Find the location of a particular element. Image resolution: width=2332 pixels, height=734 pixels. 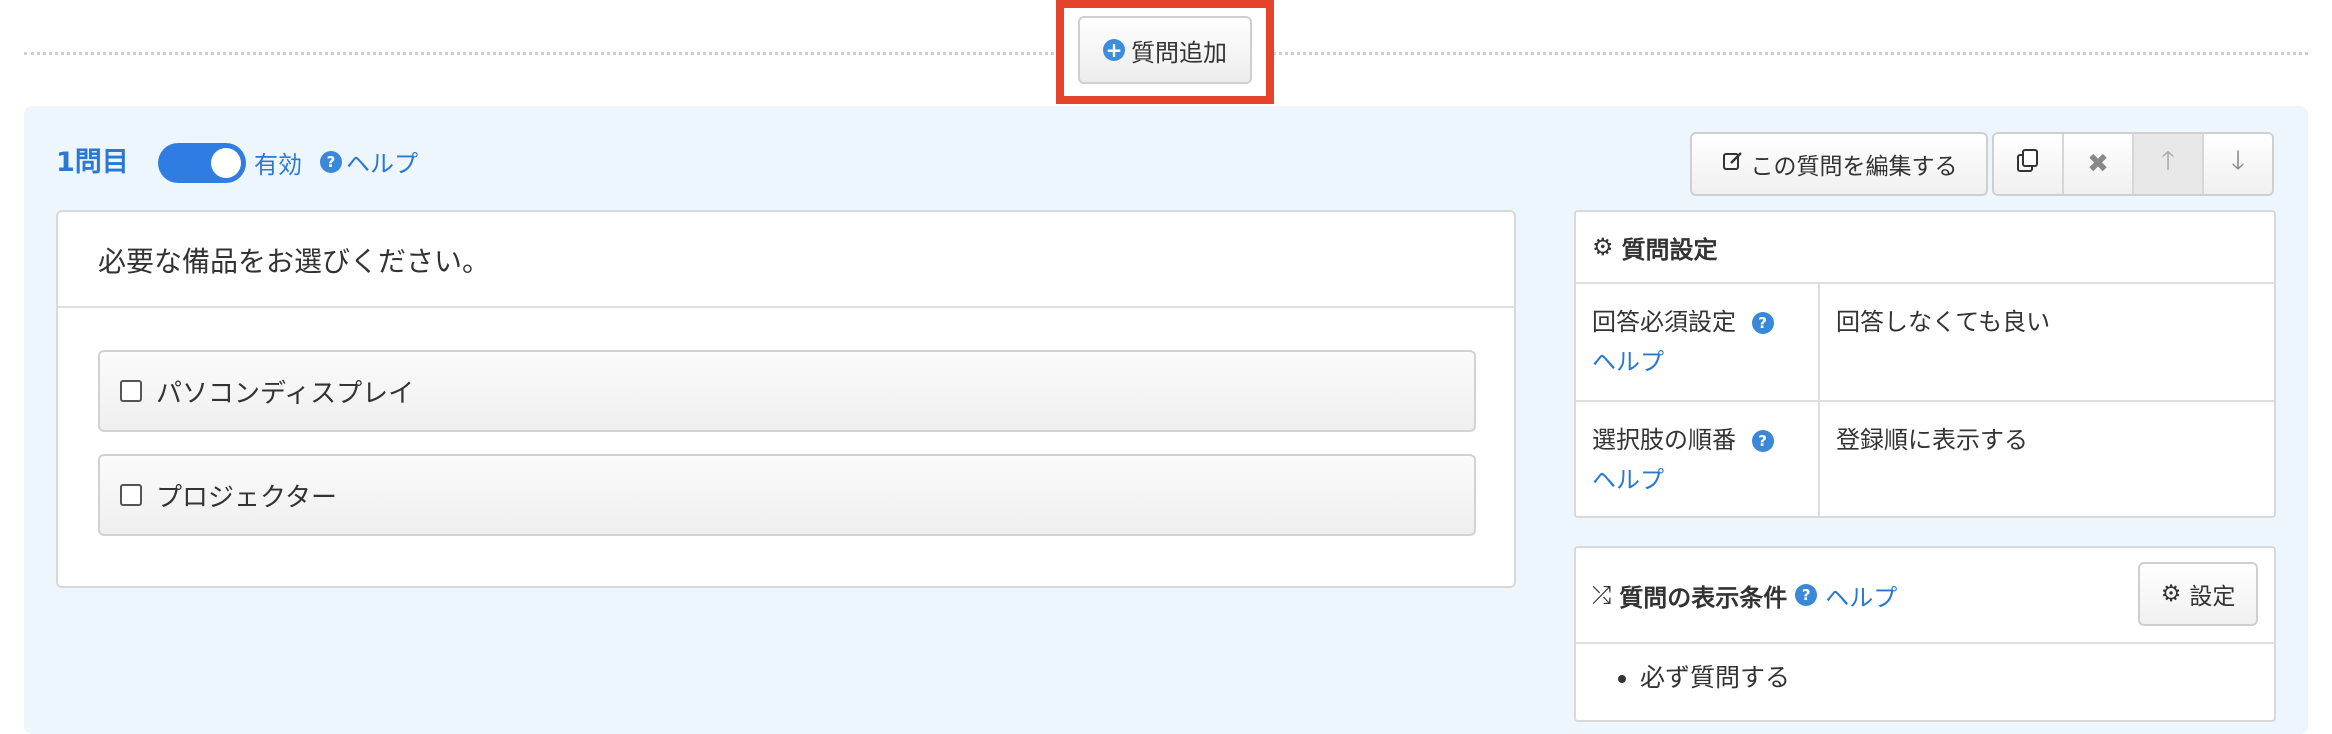

arrow-down-icon: 🡓 is located at coordinates (2238, 161).